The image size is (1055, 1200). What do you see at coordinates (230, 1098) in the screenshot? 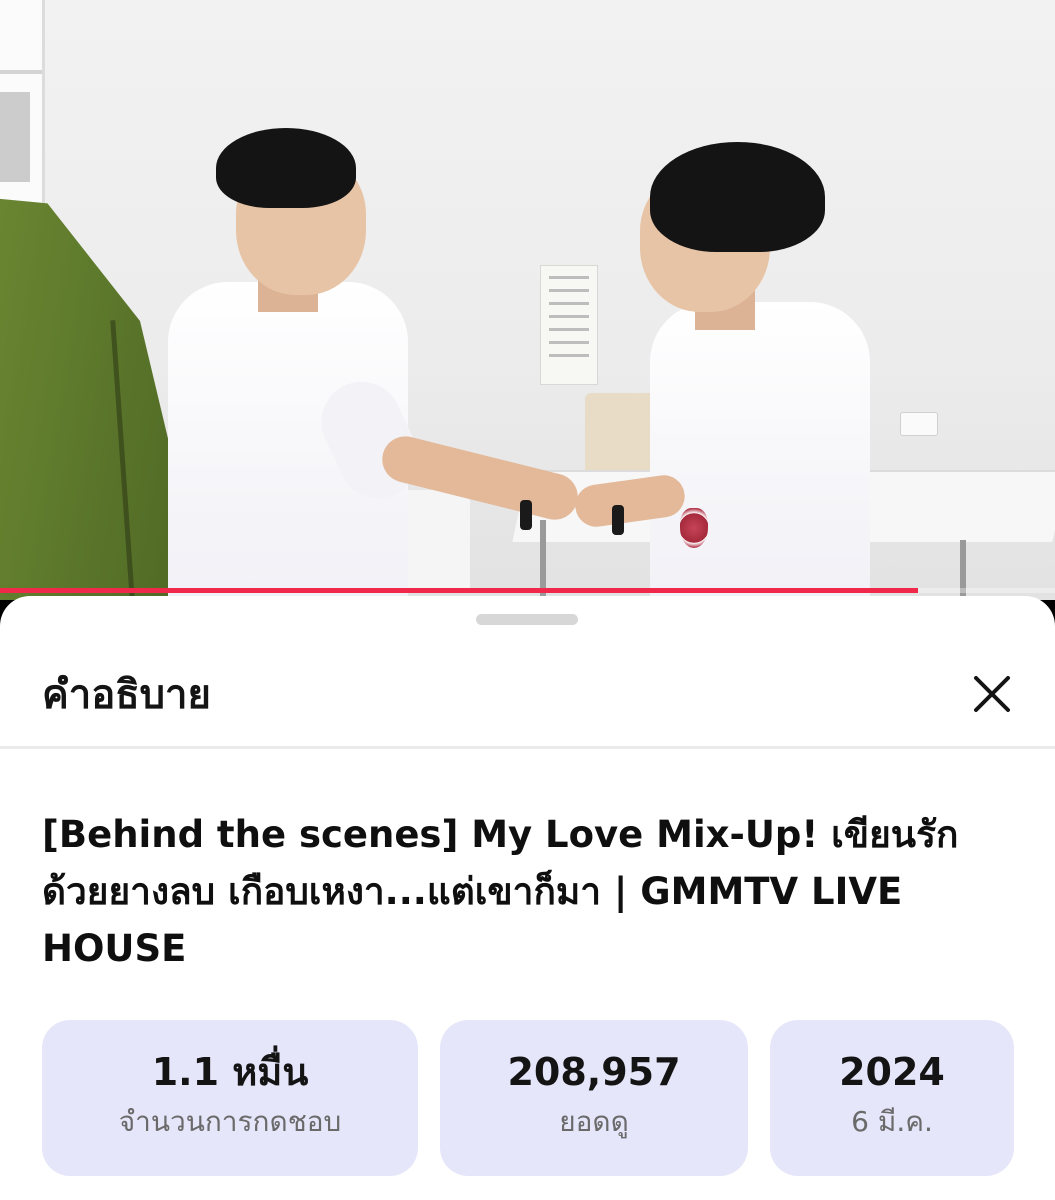
I see `stat-card-likes: 1.1 หมื่น จำนวนการกดชอบ` at bounding box center [230, 1098].